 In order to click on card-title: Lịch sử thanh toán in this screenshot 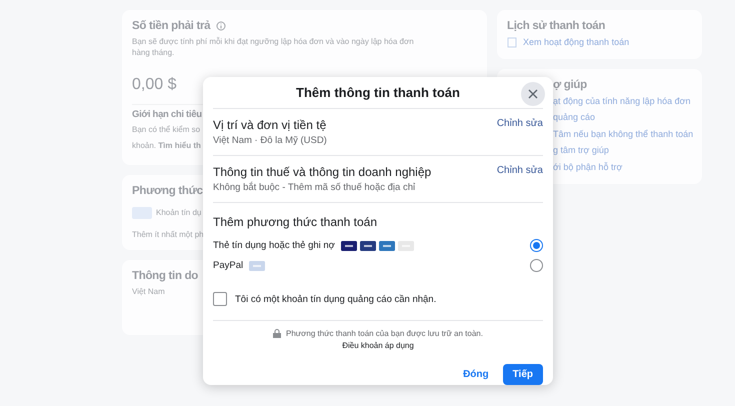, I will do `click(556, 26)`.